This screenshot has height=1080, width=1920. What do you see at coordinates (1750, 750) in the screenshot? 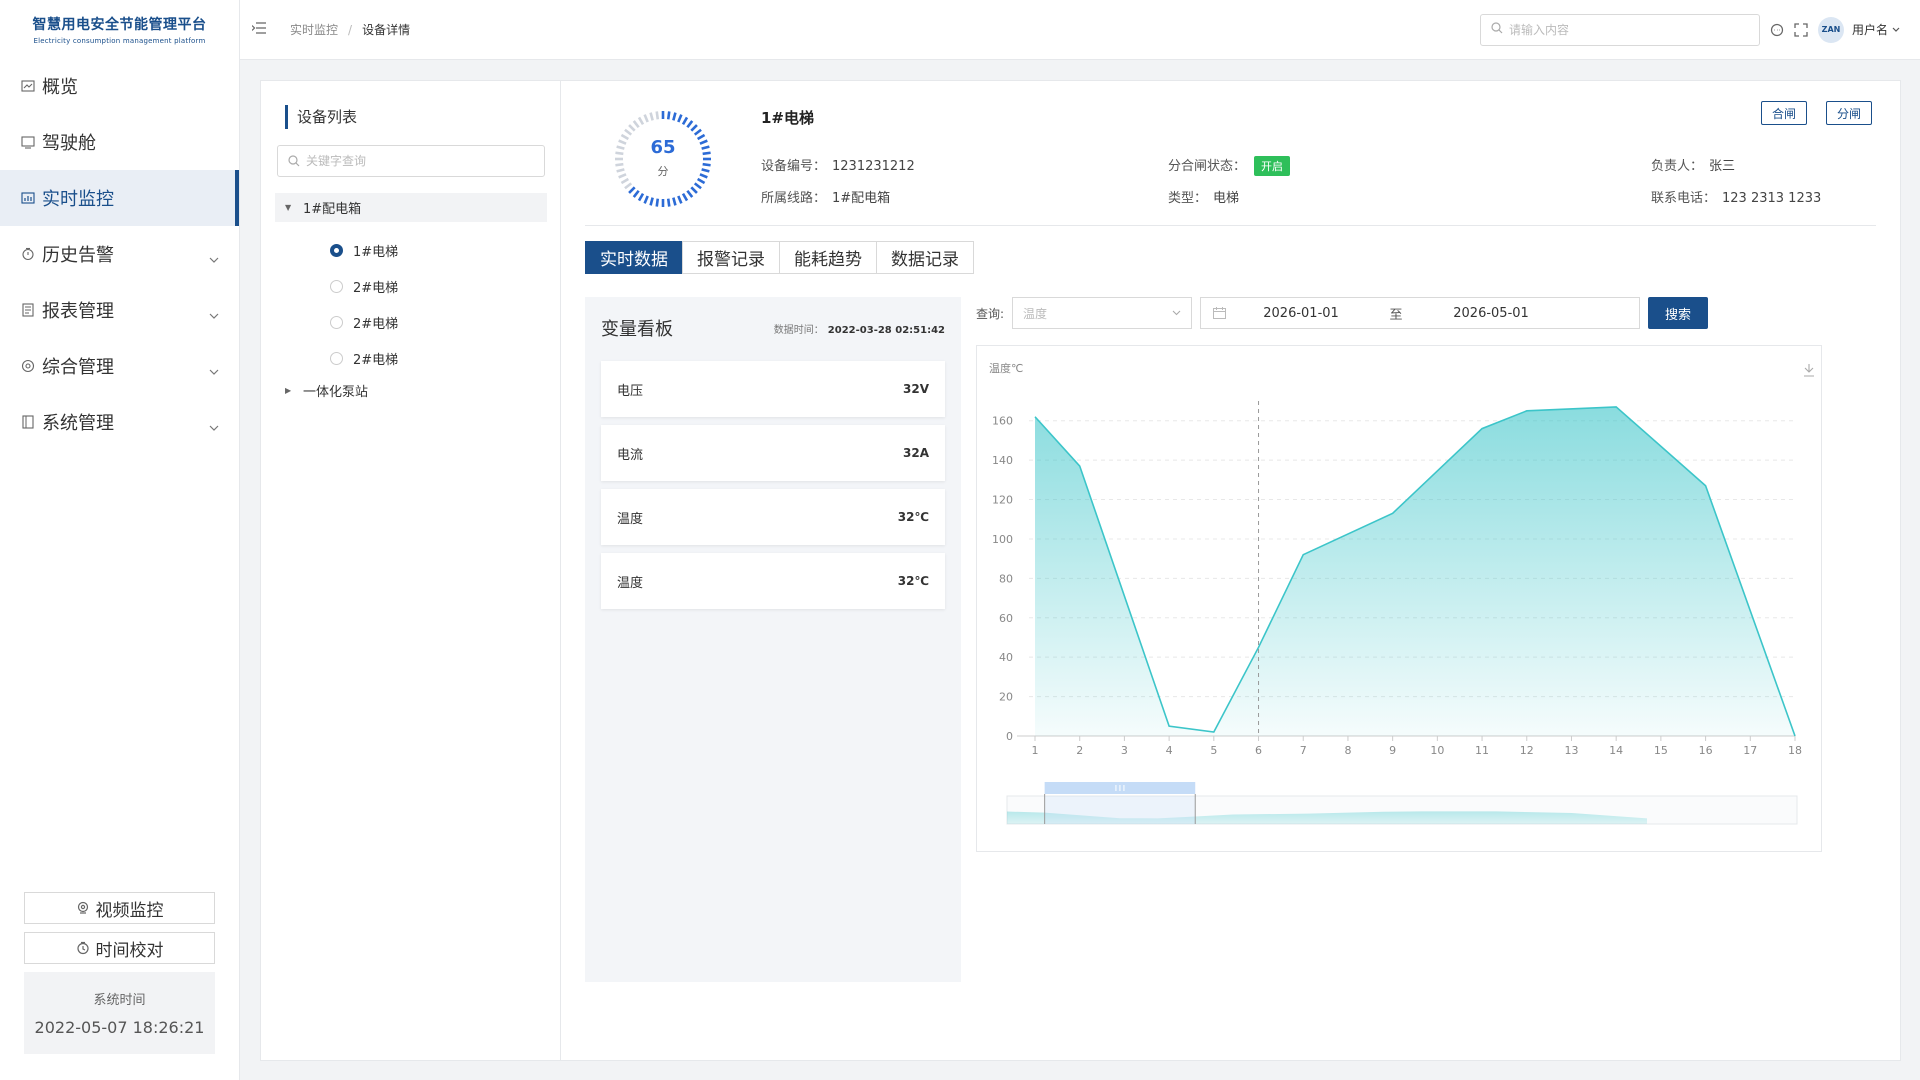
I see `x-tick-label: 17` at bounding box center [1750, 750].